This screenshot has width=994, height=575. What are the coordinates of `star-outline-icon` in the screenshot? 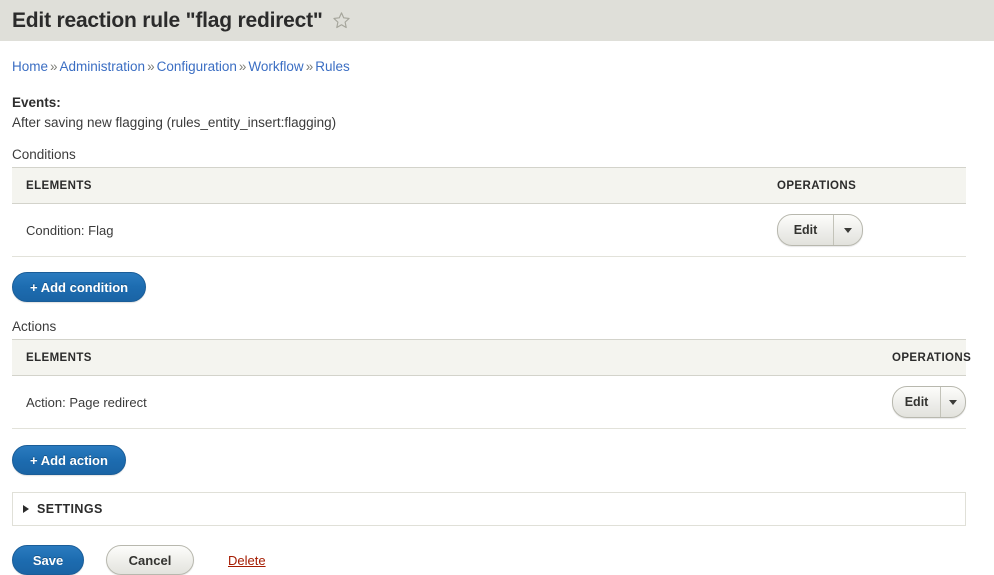 It's located at (341, 20).